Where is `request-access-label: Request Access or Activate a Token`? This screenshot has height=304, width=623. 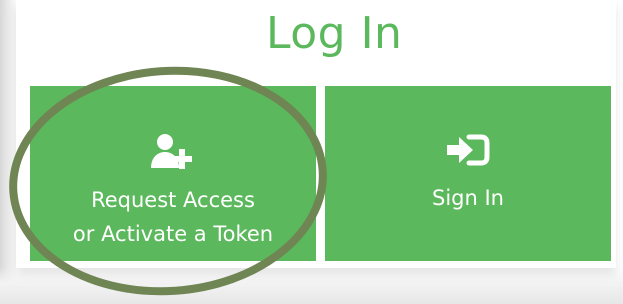 request-access-label: Request Access or Activate a Token is located at coordinates (173, 217).